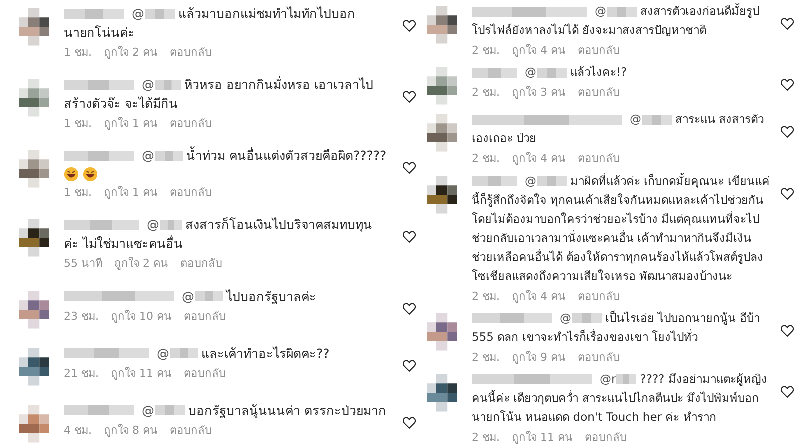  What do you see at coordinates (618, 257) in the screenshot?
I see `comment-text: ช่วยเหลือคนอื่นได้ ต้องให้ดาราทุกคนร้องไห้แล้วโพสต์รูปลง` at bounding box center [618, 257].